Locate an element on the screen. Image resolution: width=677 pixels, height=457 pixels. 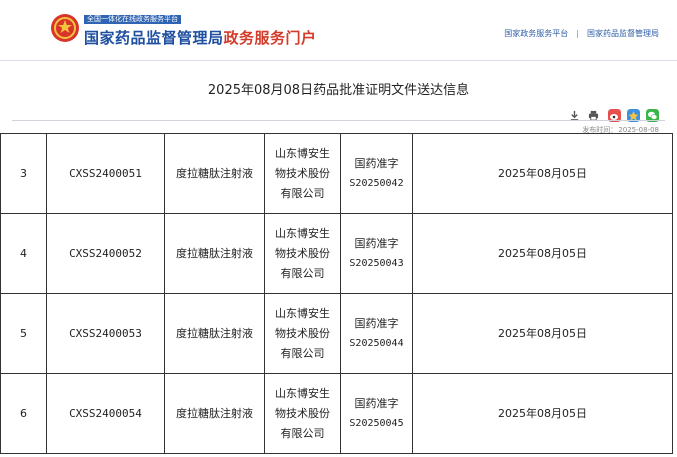
cell-no: 5 is located at coordinates (23, 333).